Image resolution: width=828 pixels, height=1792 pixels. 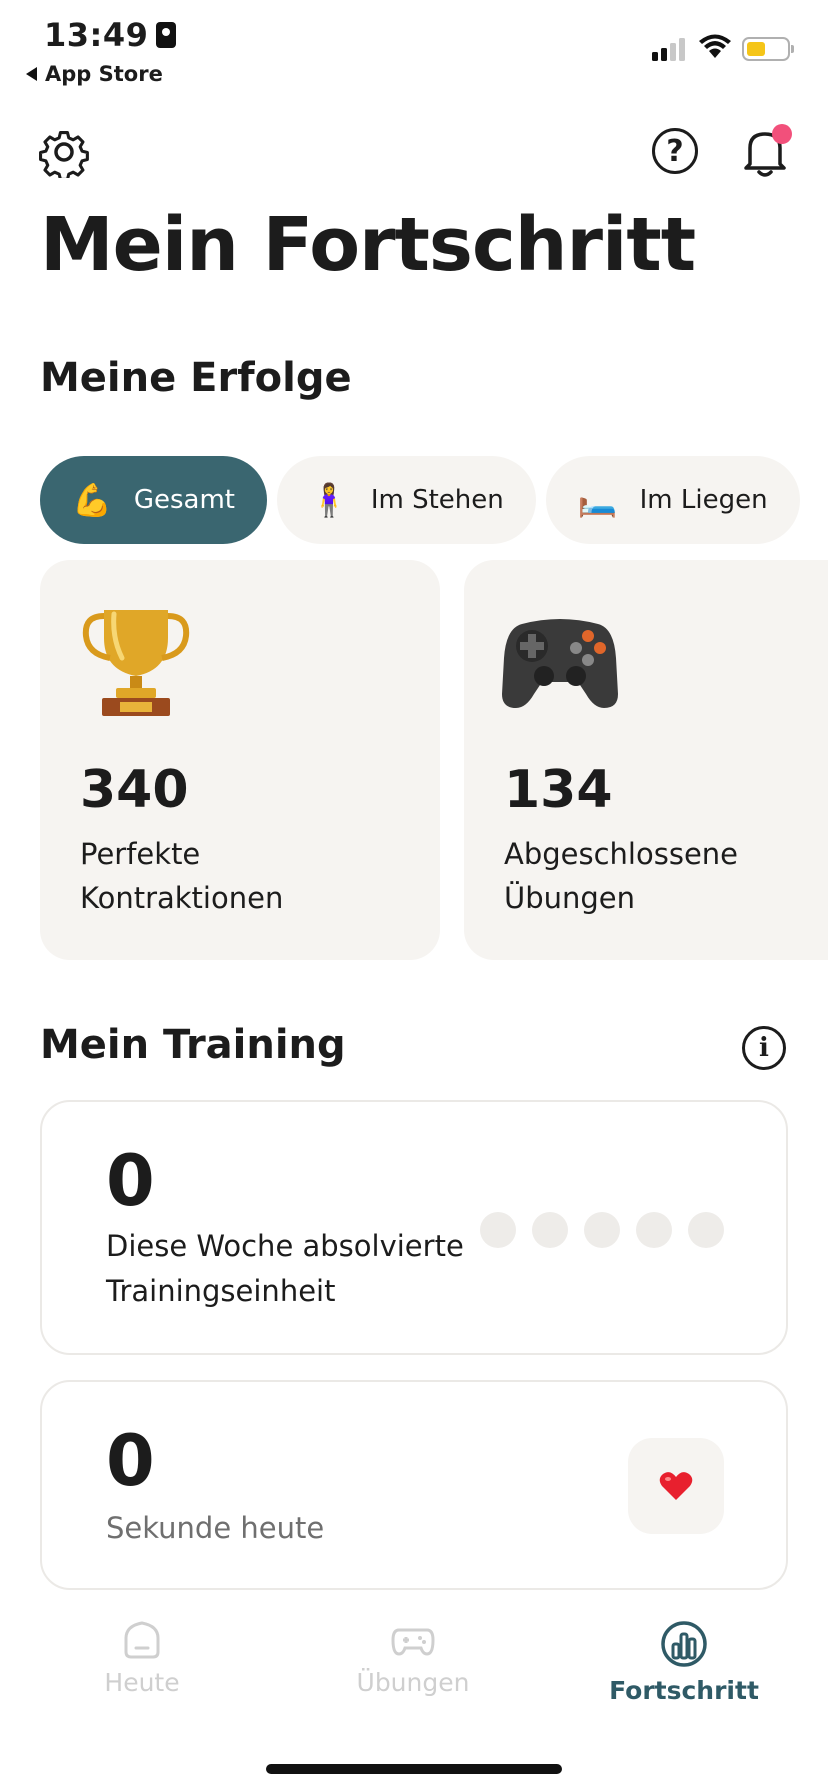 What do you see at coordinates (182, 898) in the screenshot?
I see `achievement-label-line: Kontraktionen` at bounding box center [182, 898].